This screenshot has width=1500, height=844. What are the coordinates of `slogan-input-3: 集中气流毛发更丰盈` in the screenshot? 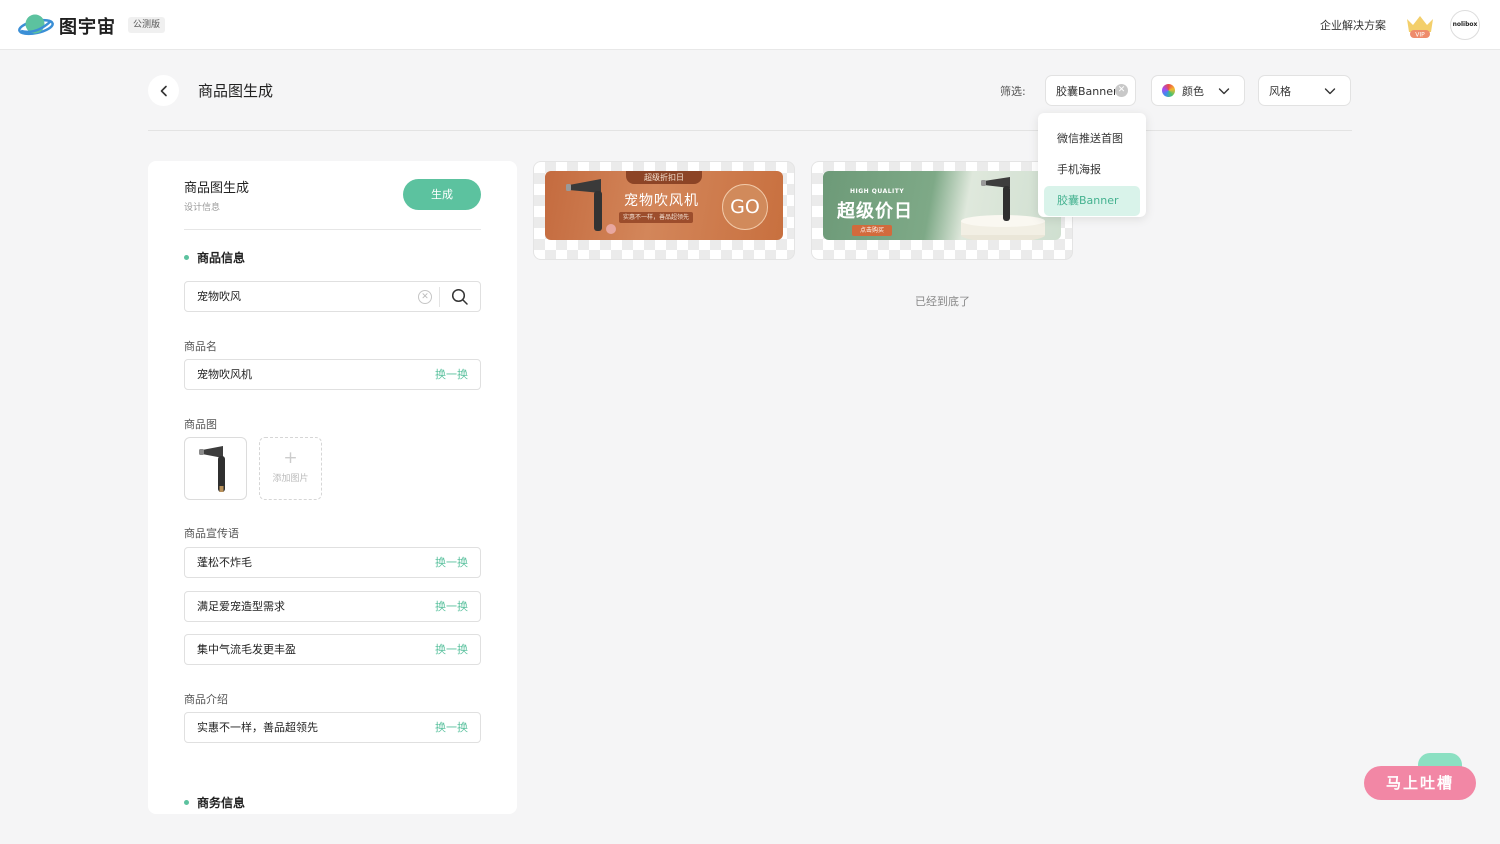 It's located at (246, 649).